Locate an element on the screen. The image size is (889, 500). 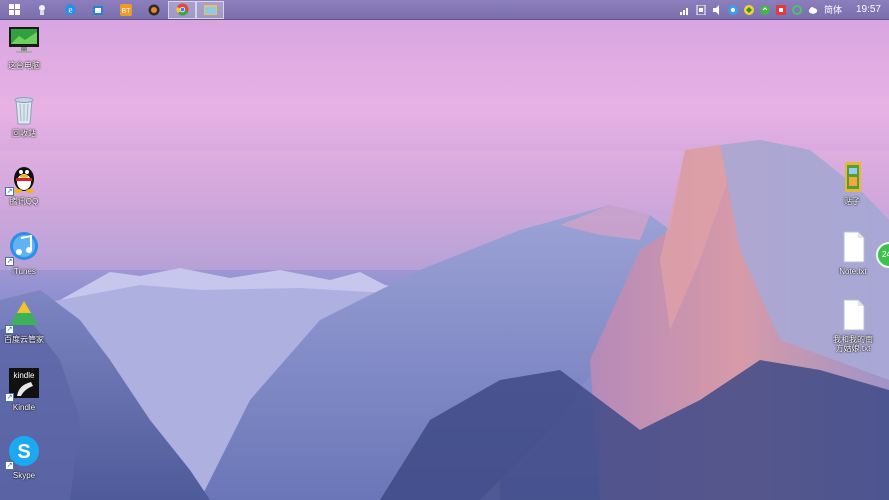
monitor-icon is located at coordinates (24, 40).